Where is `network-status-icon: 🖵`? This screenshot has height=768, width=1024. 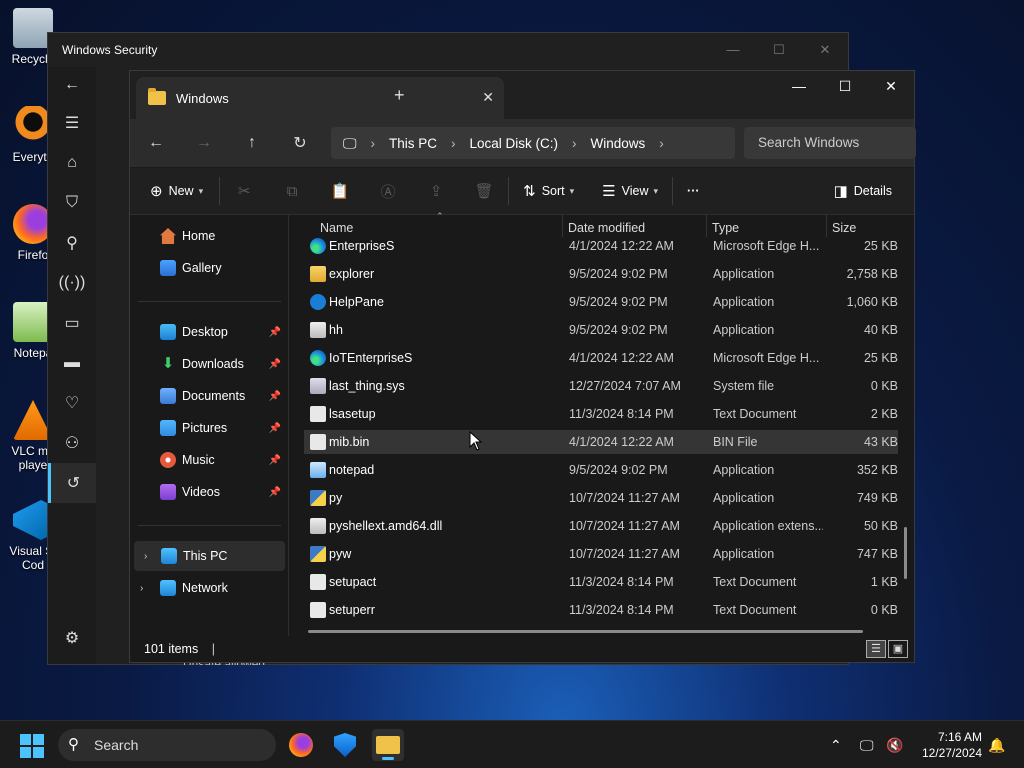
network-status-icon: 🖵 is located at coordinates (867, 744).